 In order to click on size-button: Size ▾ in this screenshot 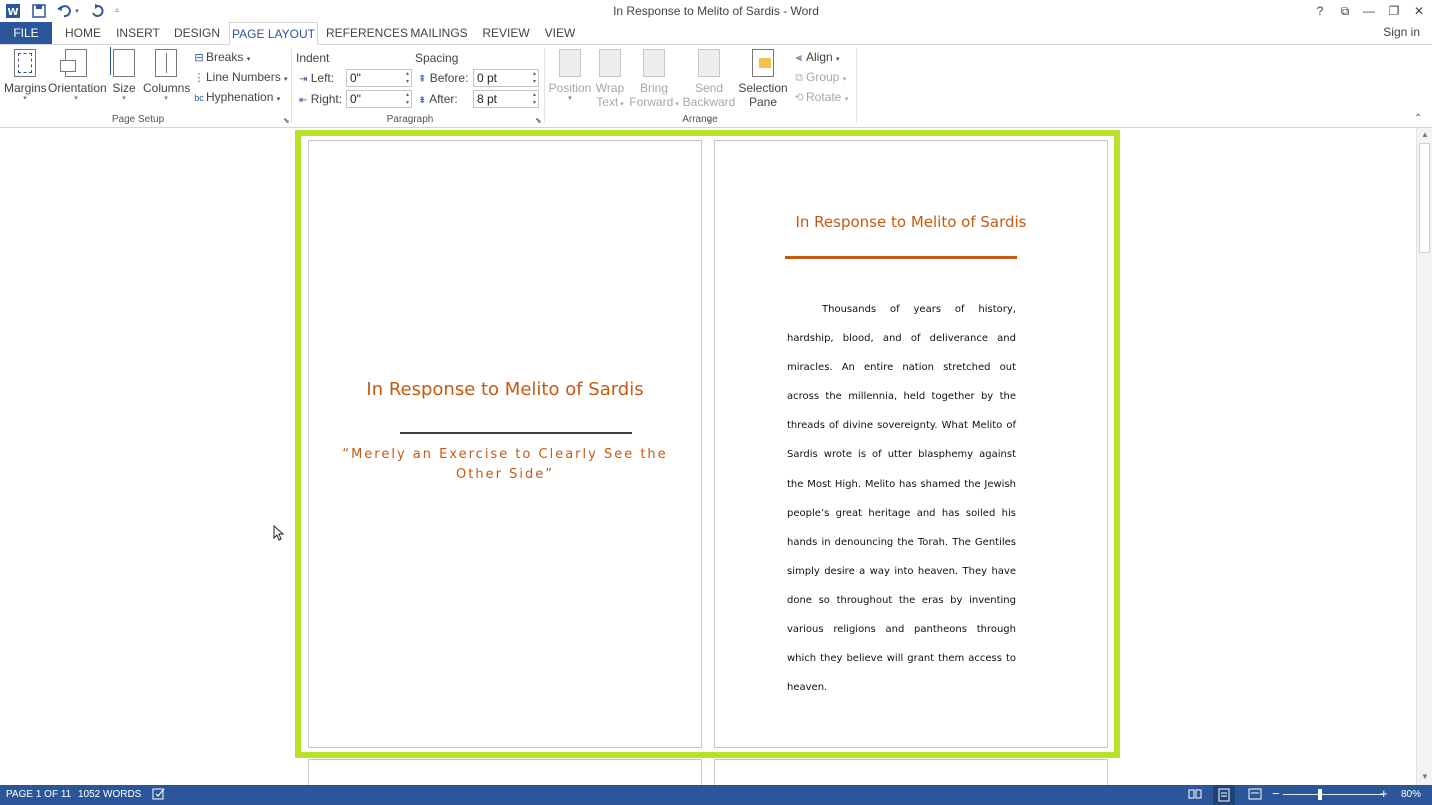, I will do `click(124, 75)`.